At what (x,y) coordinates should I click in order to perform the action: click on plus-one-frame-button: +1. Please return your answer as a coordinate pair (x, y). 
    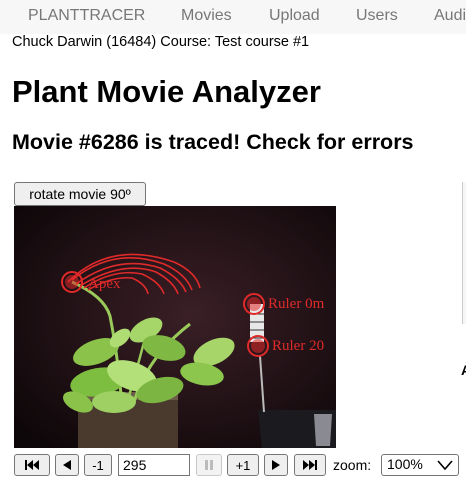
    Looking at the image, I should click on (243, 465).